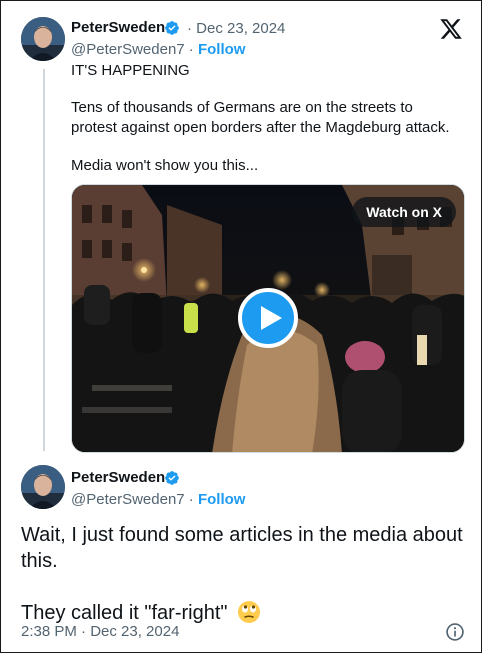  I want to click on info-icon, so click(455, 632).